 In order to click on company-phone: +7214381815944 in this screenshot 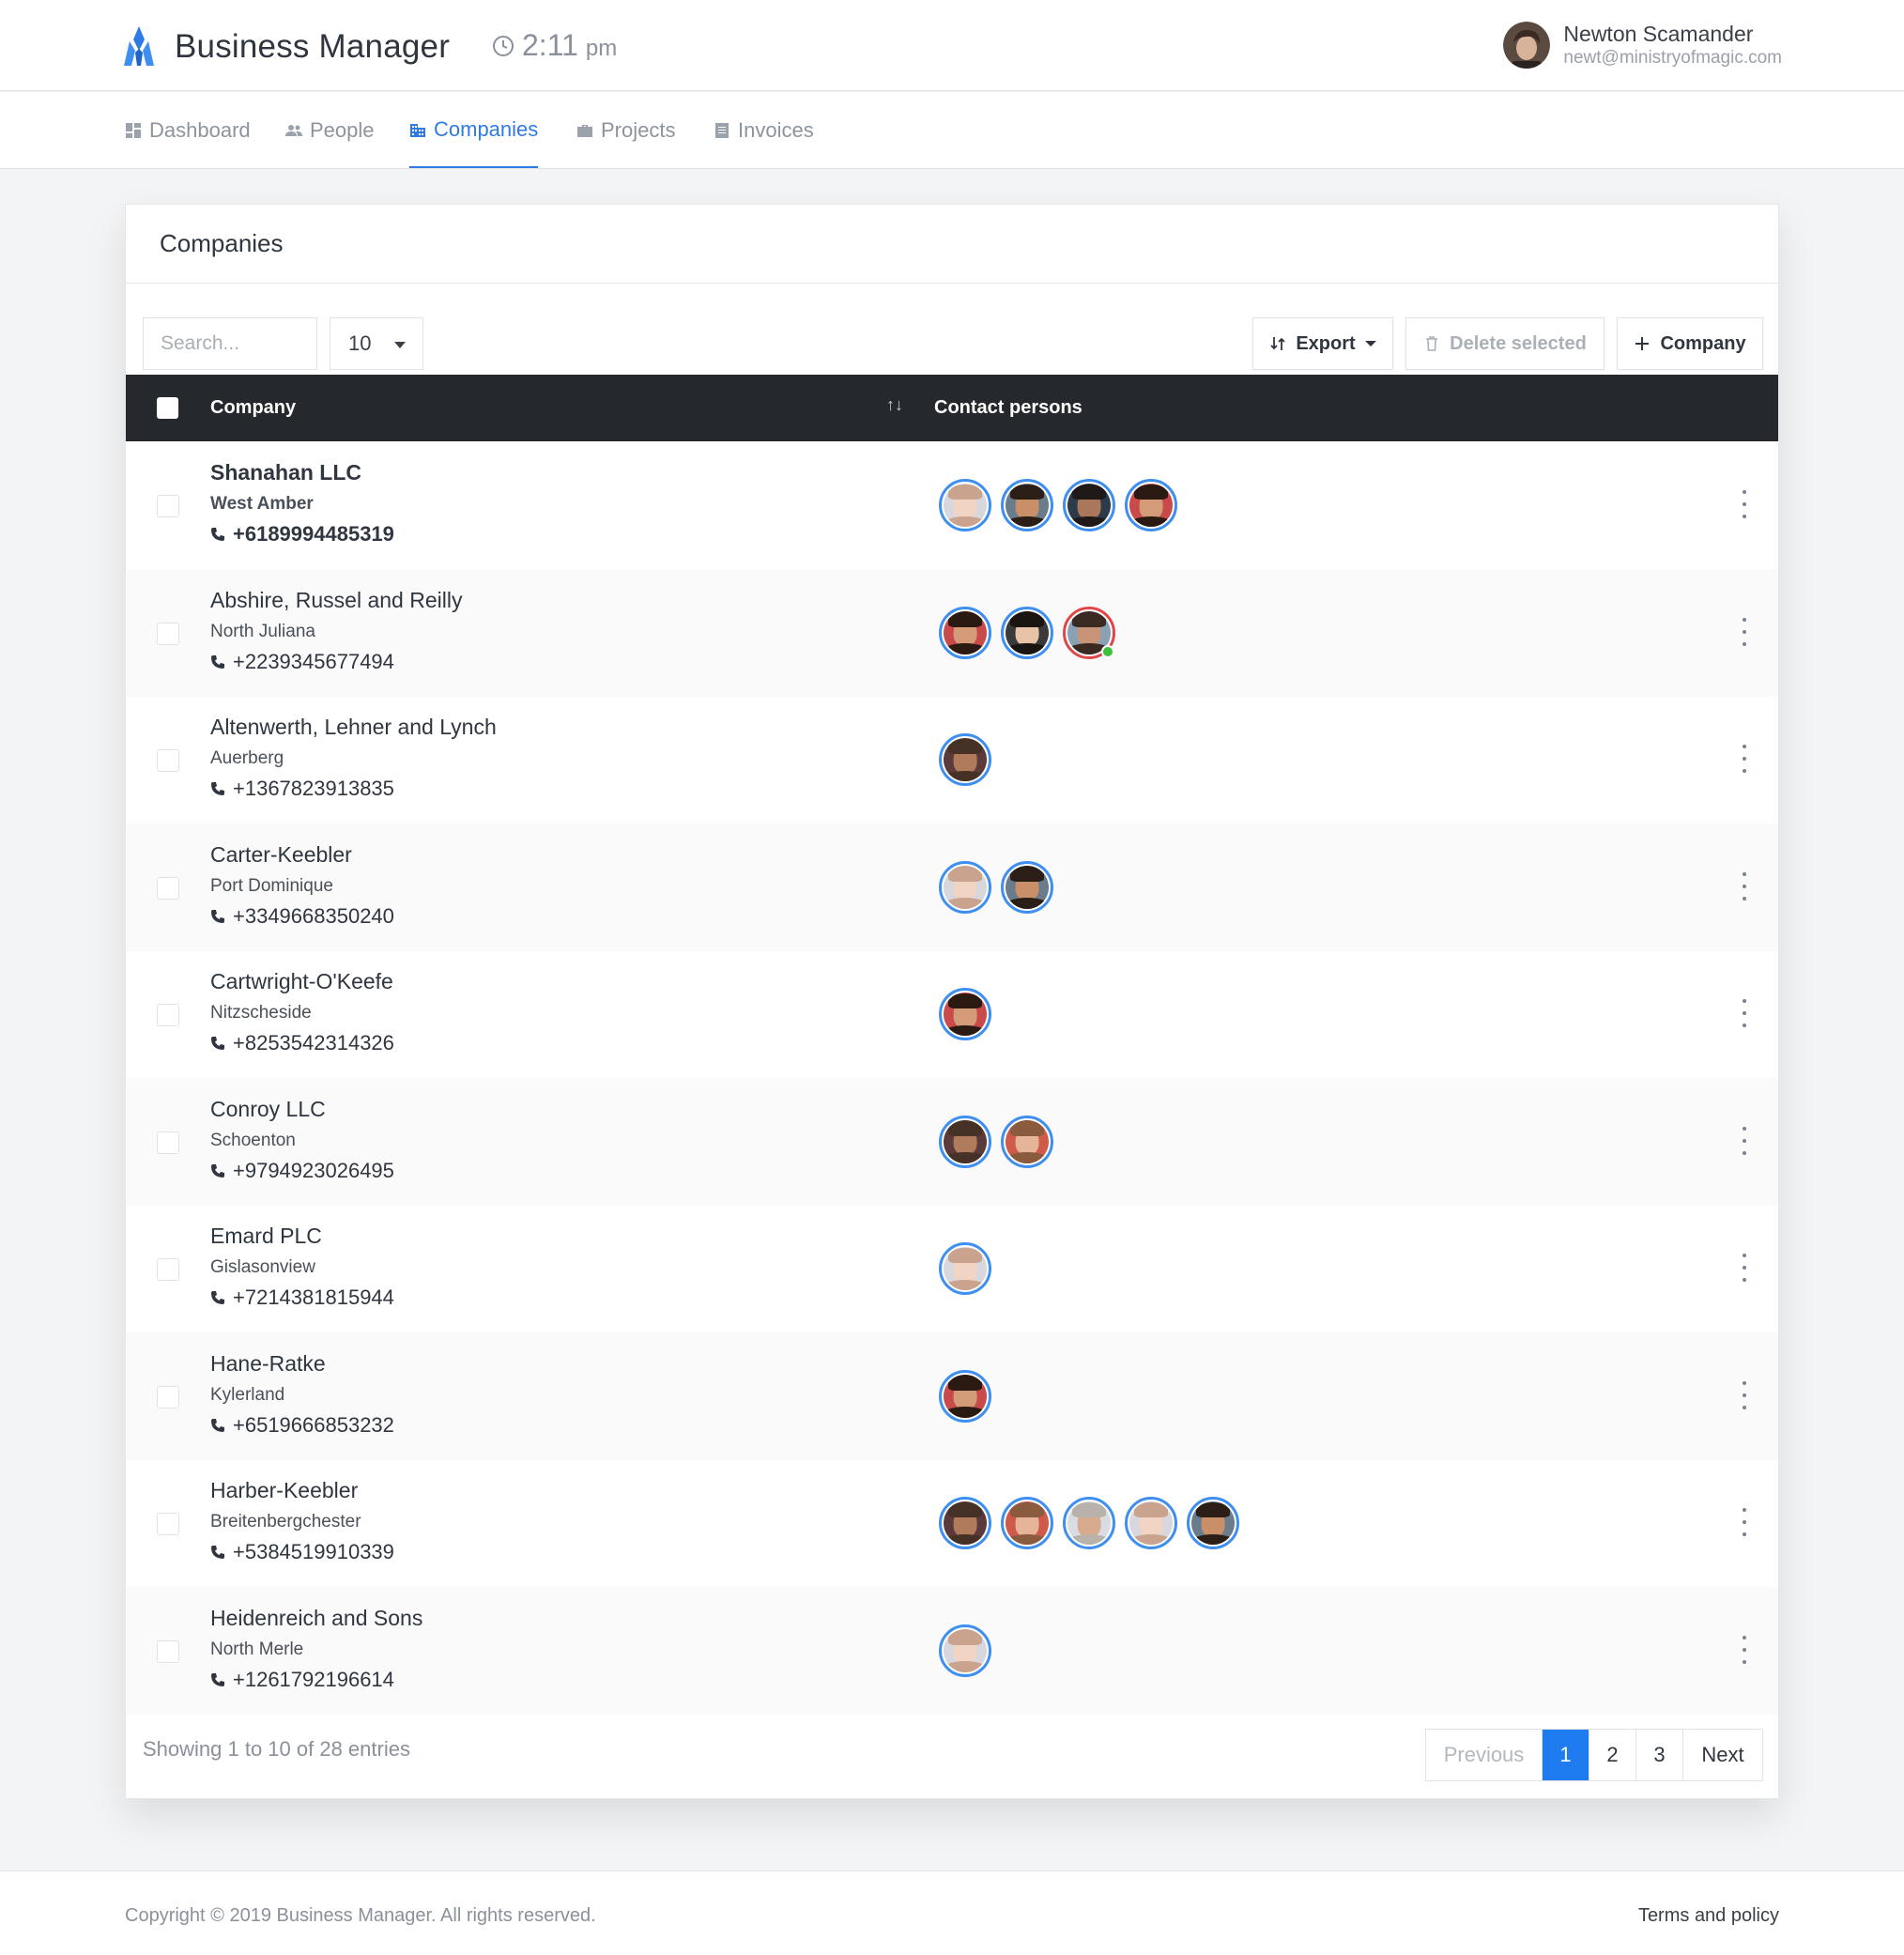, I will do `click(302, 1297)`.